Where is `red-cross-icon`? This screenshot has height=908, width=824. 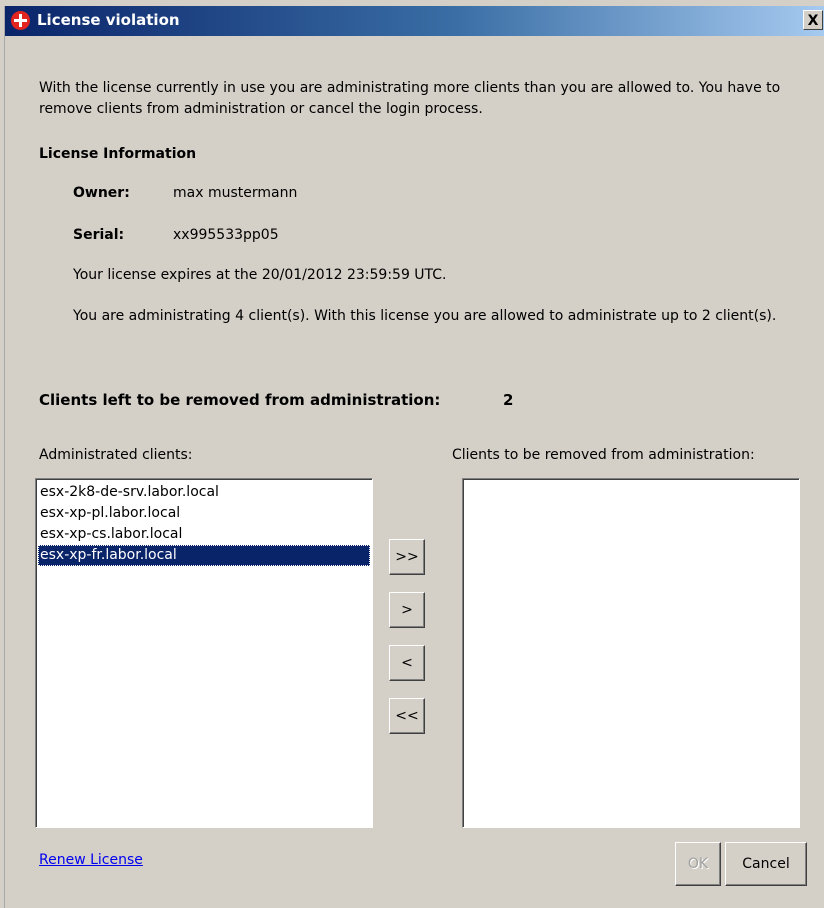 red-cross-icon is located at coordinates (20, 20).